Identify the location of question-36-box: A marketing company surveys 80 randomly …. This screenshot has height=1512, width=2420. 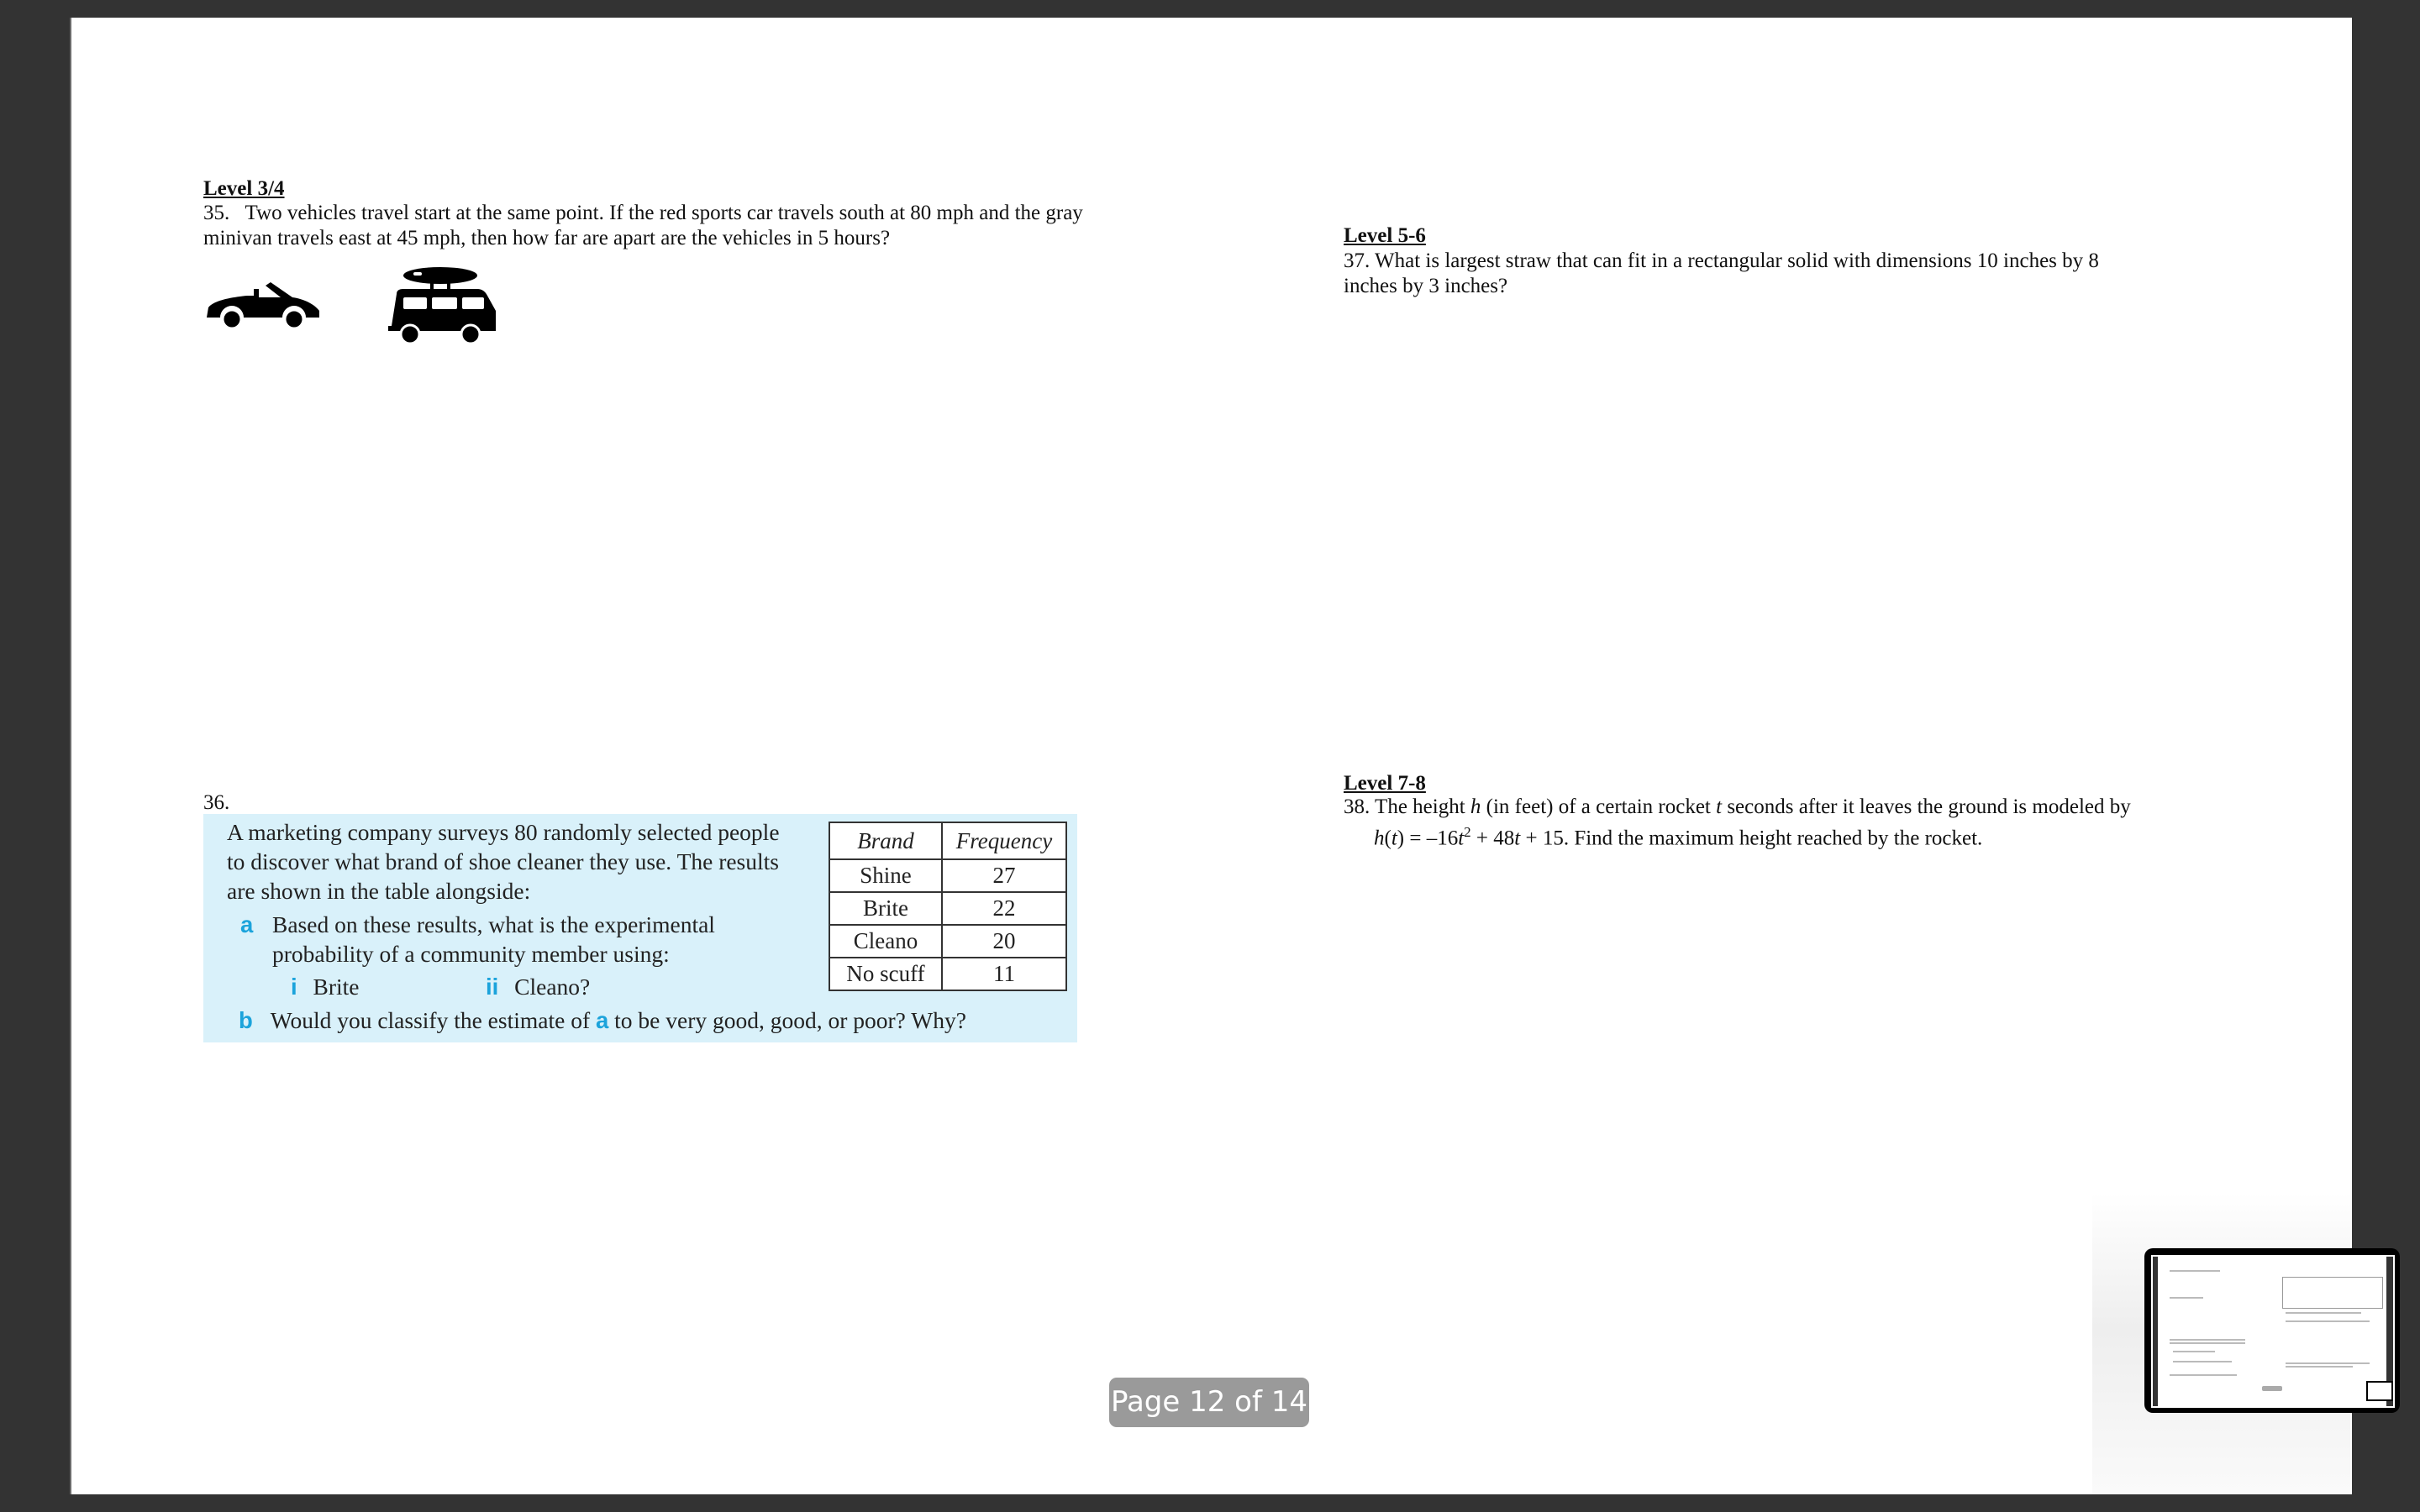
(640, 928).